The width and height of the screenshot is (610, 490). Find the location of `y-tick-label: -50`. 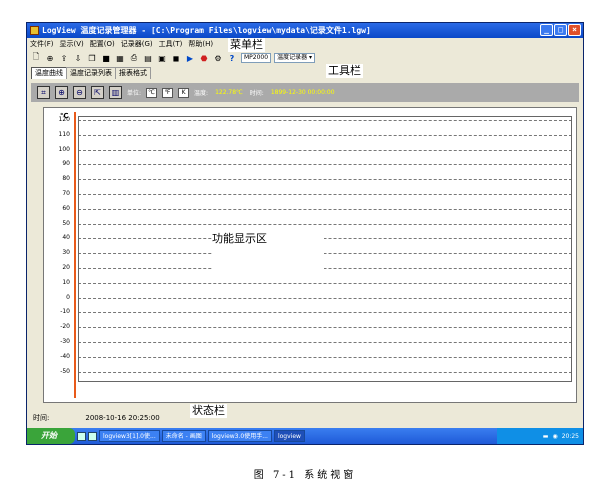

y-tick-label: -50 is located at coordinates (65, 371).